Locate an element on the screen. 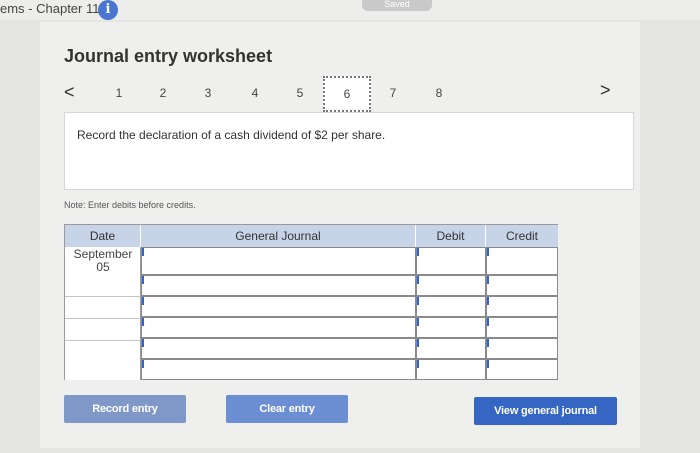  clear-entry-button: Clear entry is located at coordinates (287, 409).